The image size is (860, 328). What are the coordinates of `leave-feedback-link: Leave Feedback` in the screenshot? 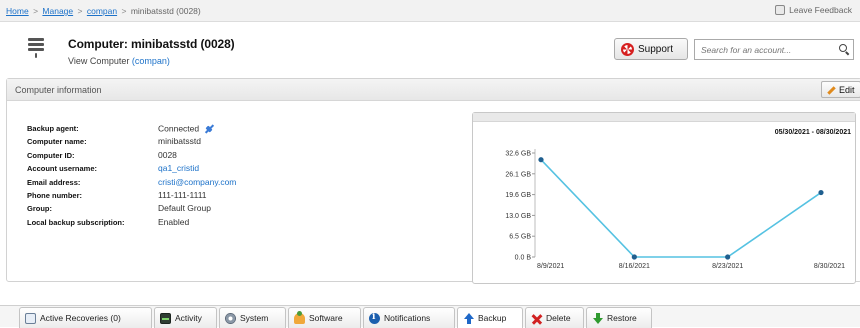 It's located at (813, 10).